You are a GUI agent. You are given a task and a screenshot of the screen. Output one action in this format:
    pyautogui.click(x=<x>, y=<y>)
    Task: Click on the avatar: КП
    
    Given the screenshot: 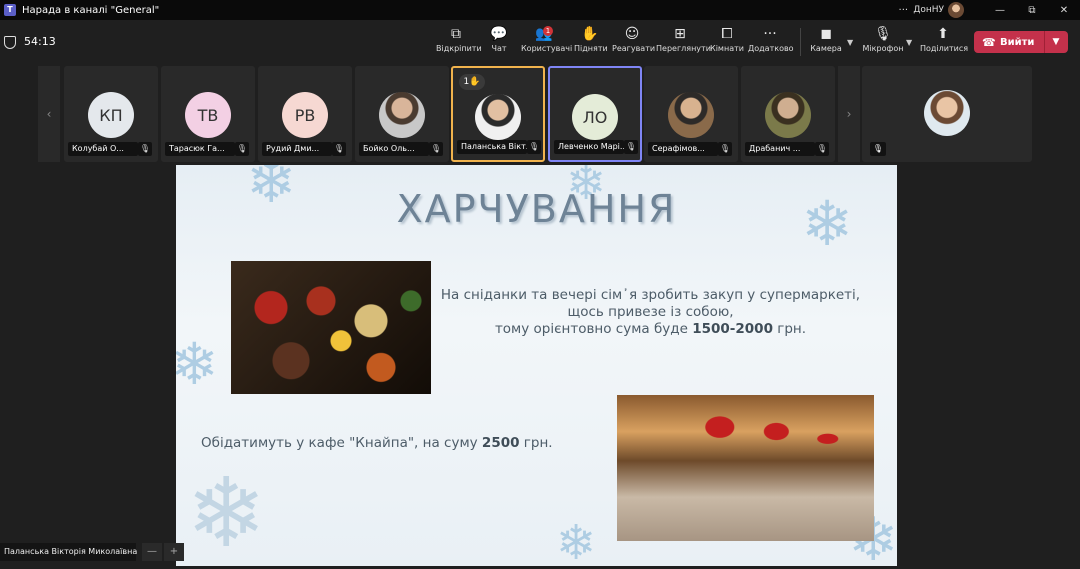 What is the action you would take?
    pyautogui.click(x=111, y=115)
    